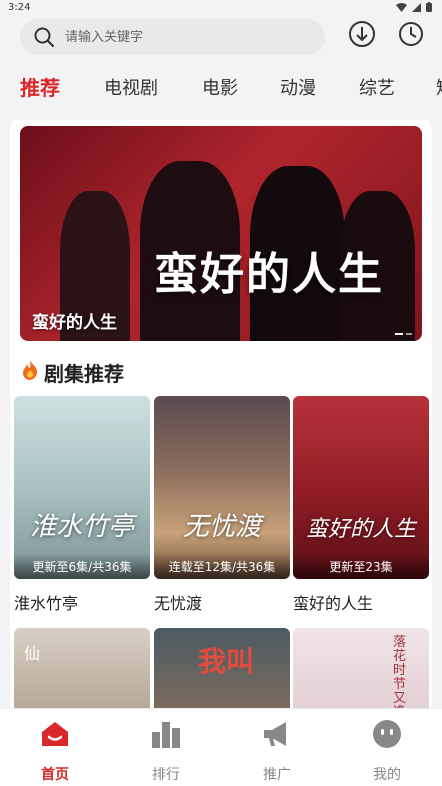 The image size is (442, 786). Describe the element at coordinates (269, 274) in the screenshot. I see `banner-art-title: 蛮好的人生` at that location.